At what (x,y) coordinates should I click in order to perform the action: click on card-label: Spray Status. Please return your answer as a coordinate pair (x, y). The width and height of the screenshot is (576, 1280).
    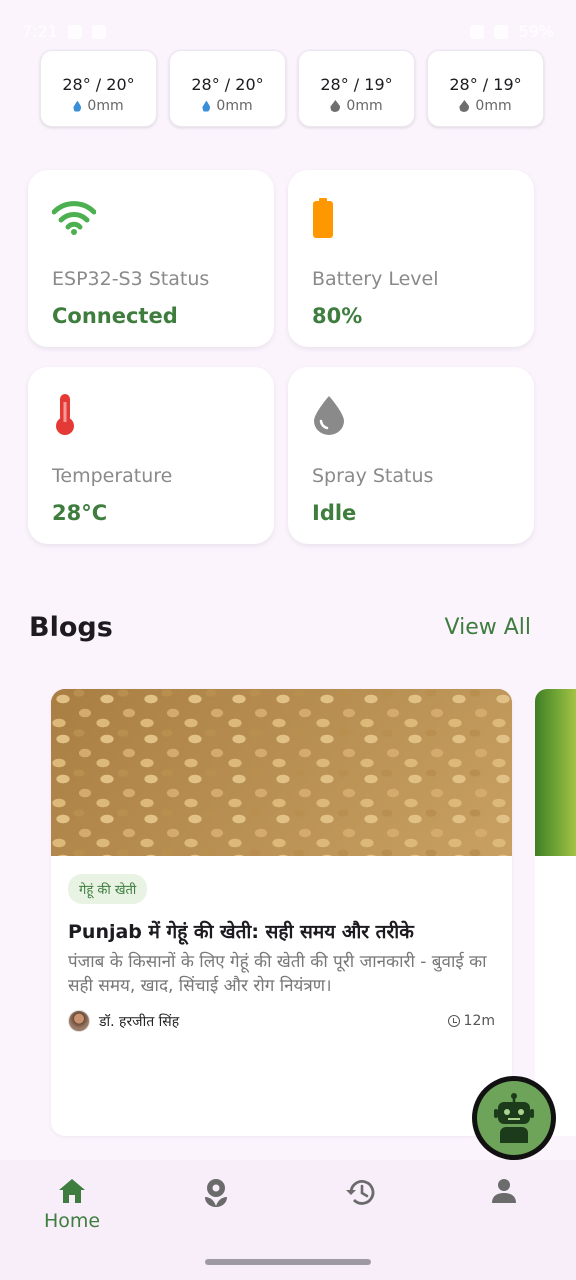
    Looking at the image, I should click on (373, 476).